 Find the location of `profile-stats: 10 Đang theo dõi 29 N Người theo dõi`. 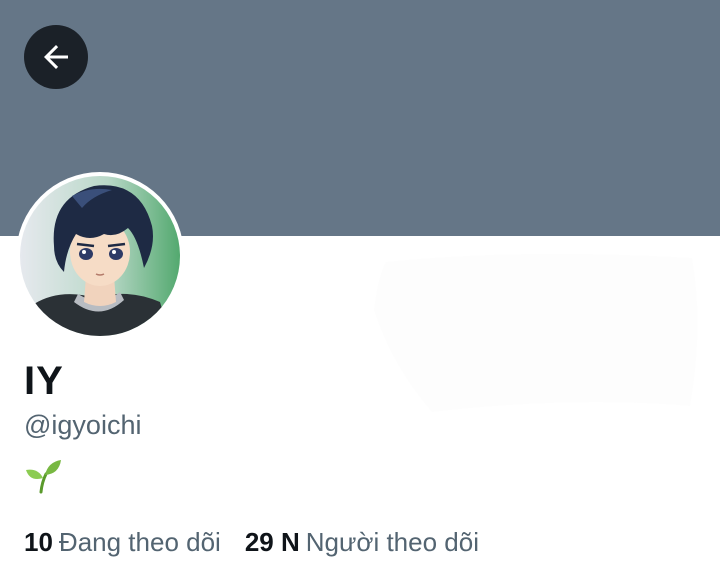

profile-stats: 10 Đang theo dõi 29 N Người theo dõi is located at coordinates (251, 542).